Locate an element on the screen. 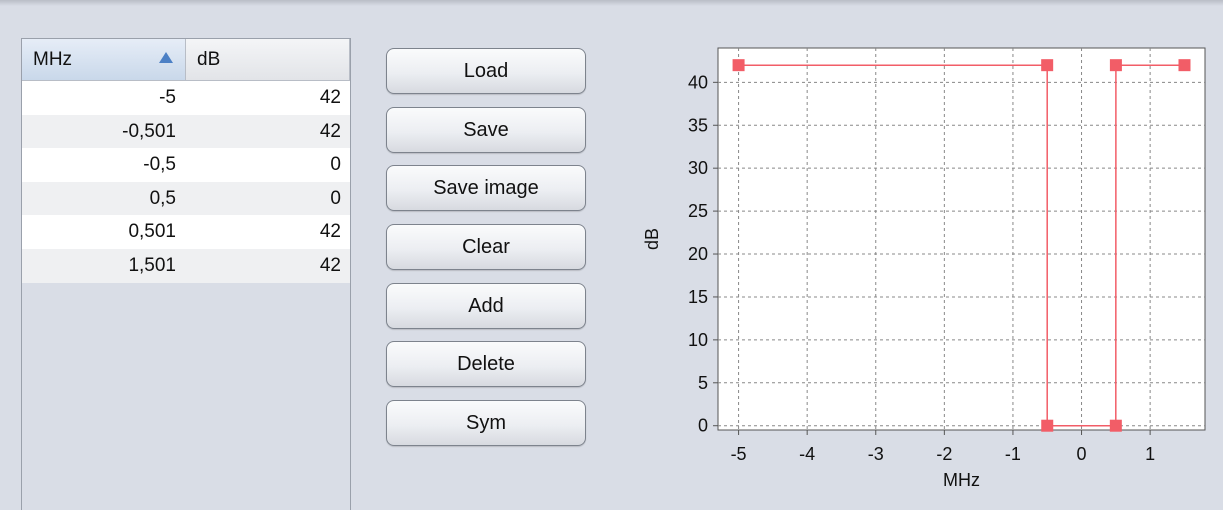  x-axis-label: MHz is located at coordinates (961, 480).